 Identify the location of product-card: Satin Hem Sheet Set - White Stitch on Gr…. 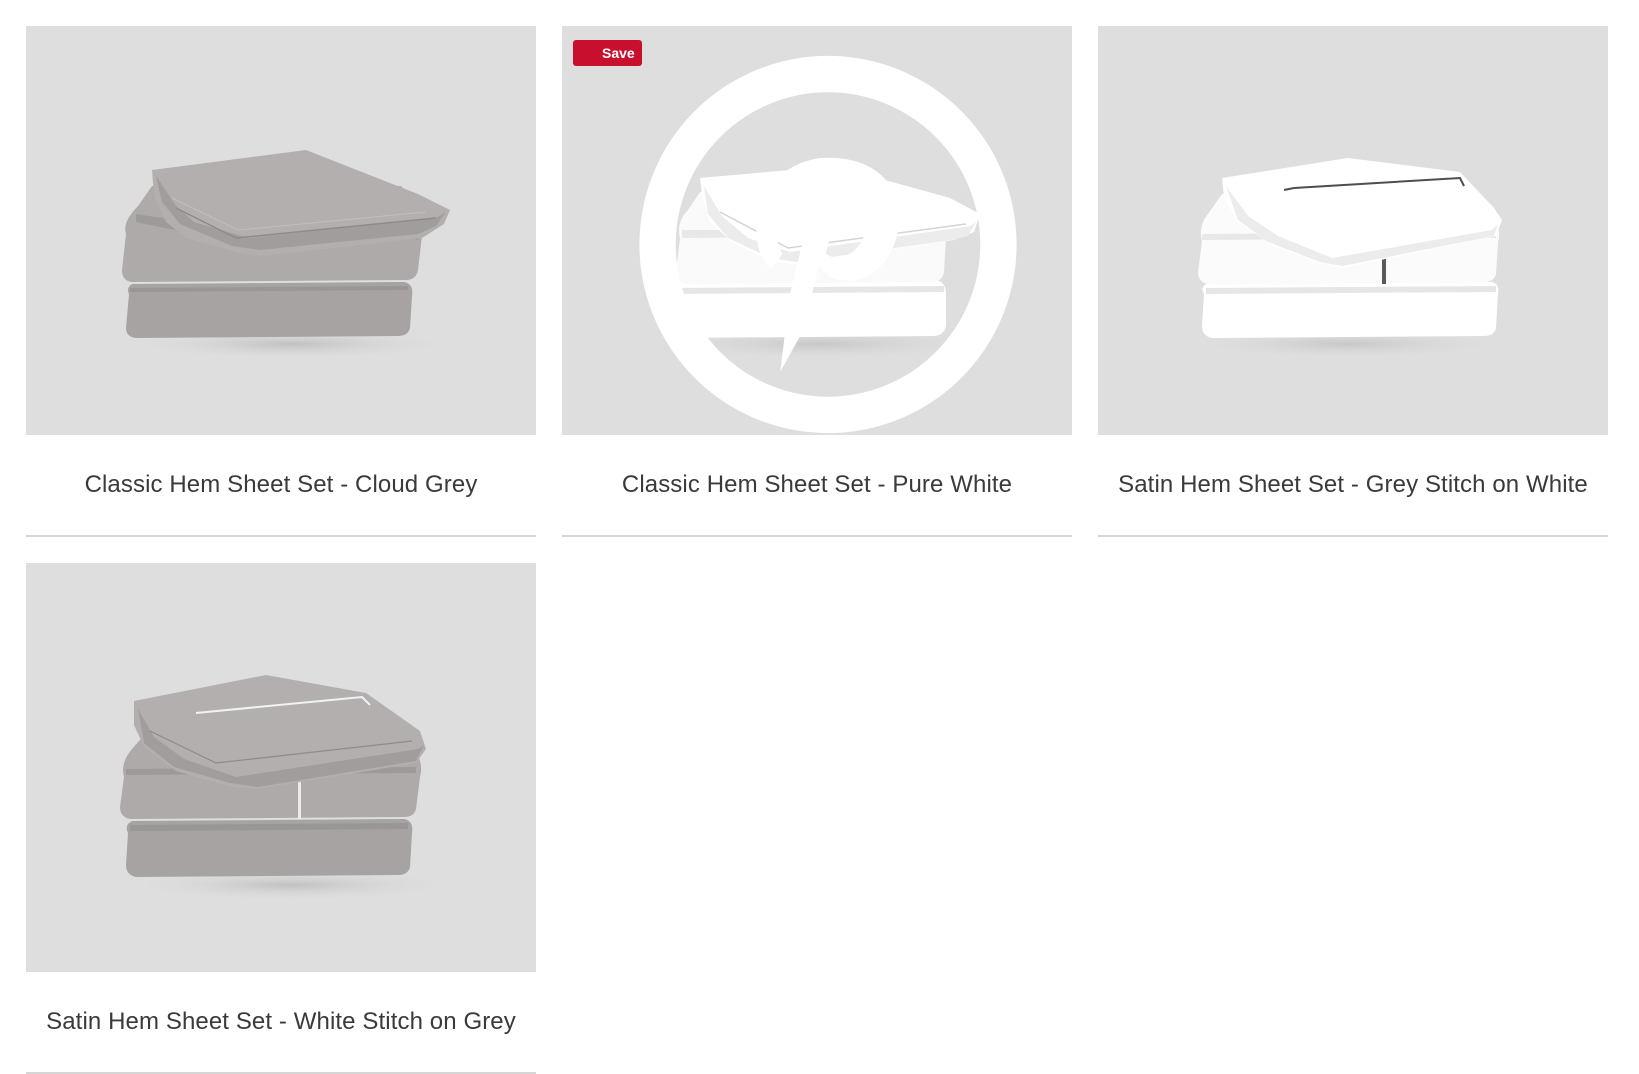
(281, 818).